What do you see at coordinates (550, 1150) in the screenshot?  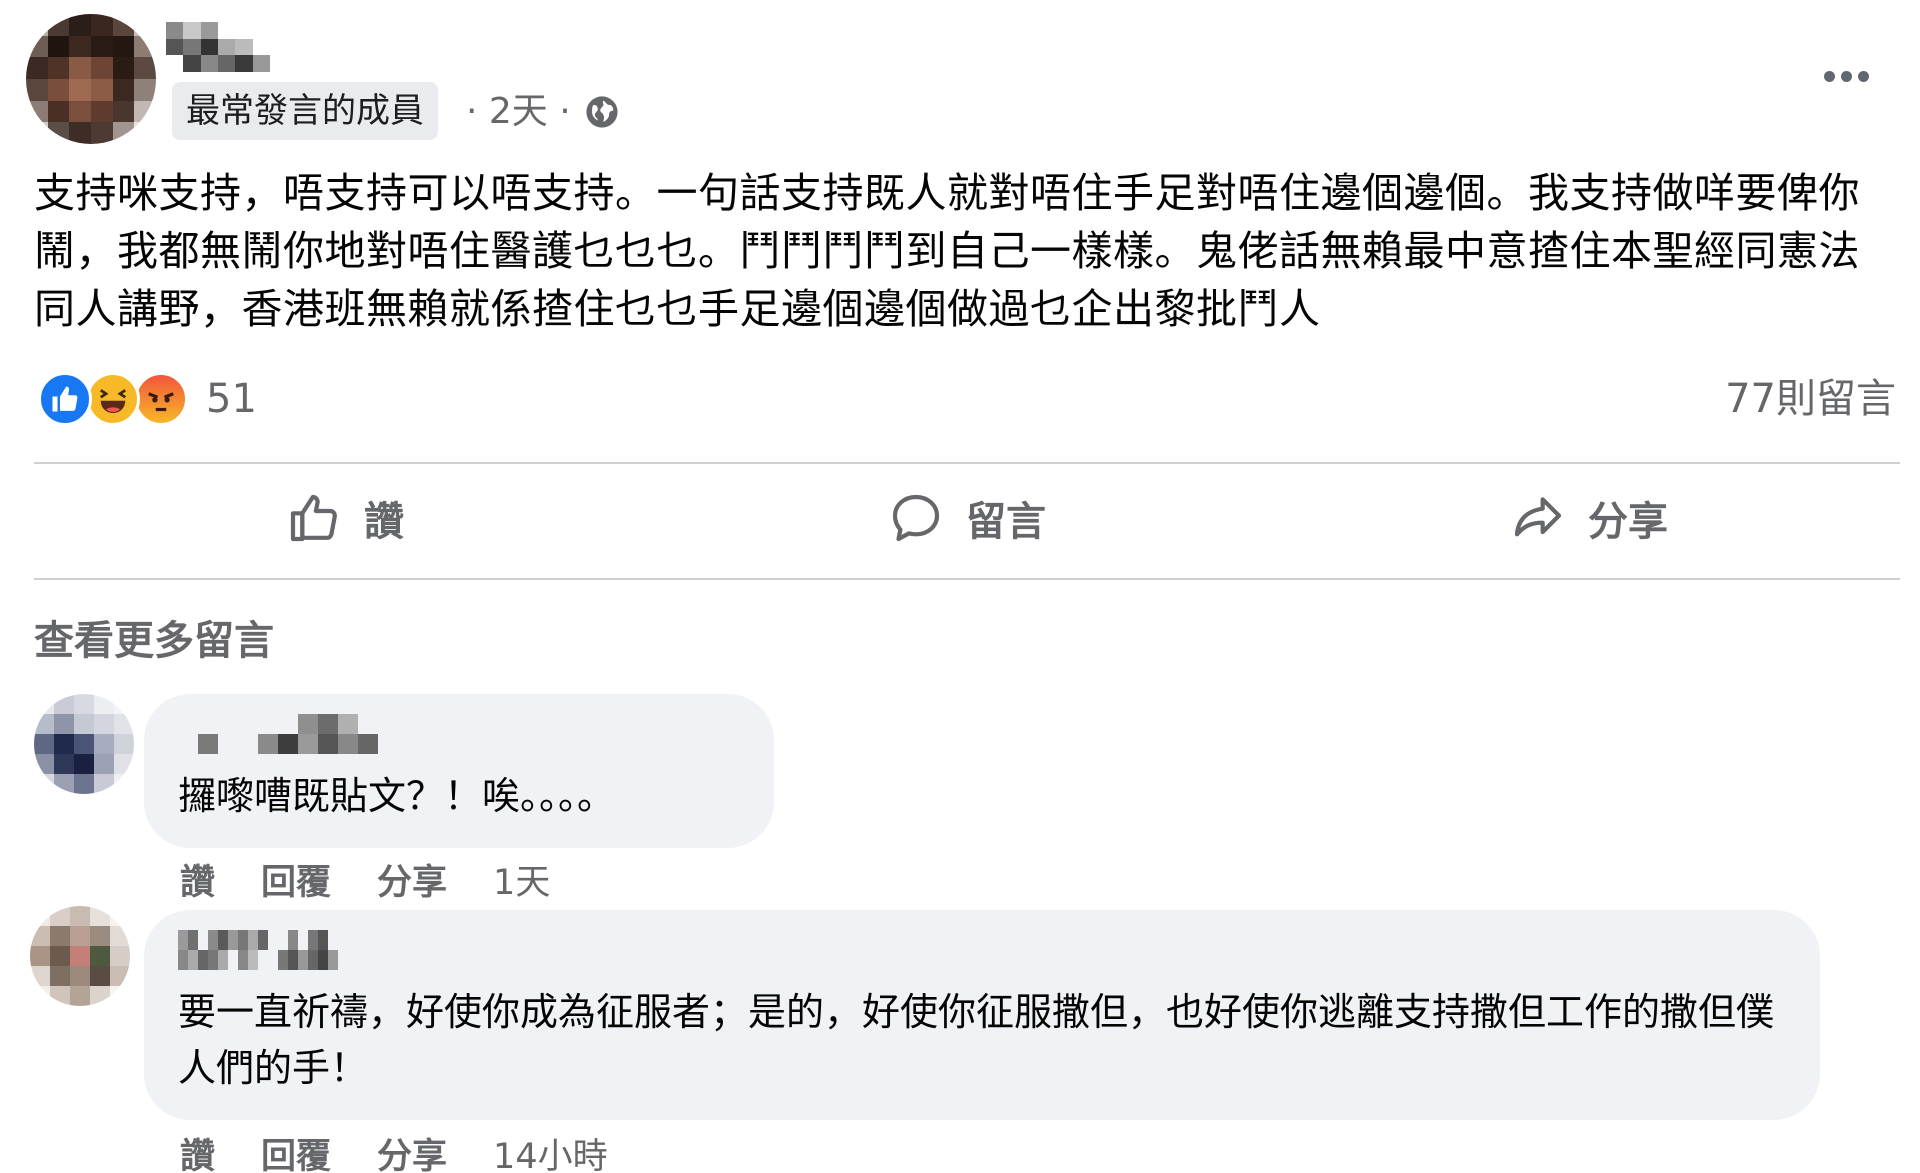 I see `comment-time: 14小時` at bounding box center [550, 1150].